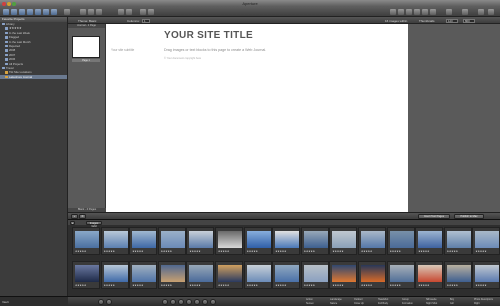 The height and width of the screenshot is (306, 500). Describe the element at coordinates (425, 12) in the screenshot. I see `spot-patch-icon` at that location.